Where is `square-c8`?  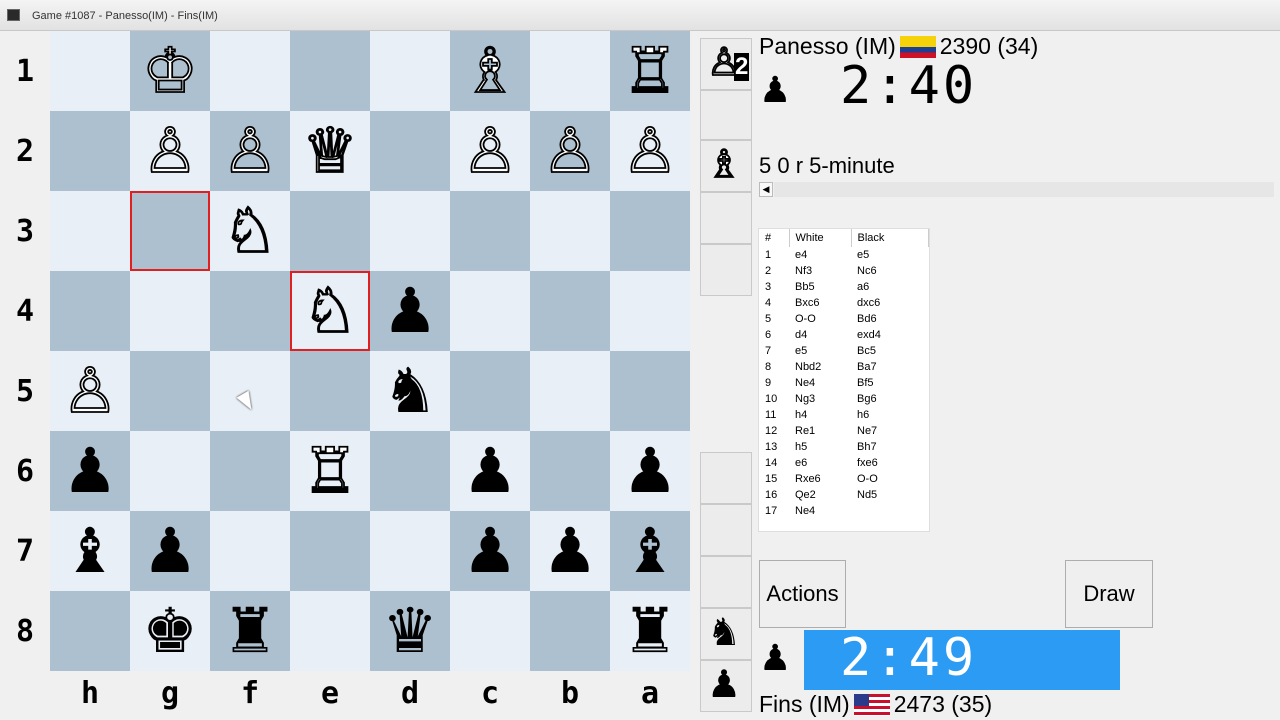 square-c8 is located at coordinates (490, 631).